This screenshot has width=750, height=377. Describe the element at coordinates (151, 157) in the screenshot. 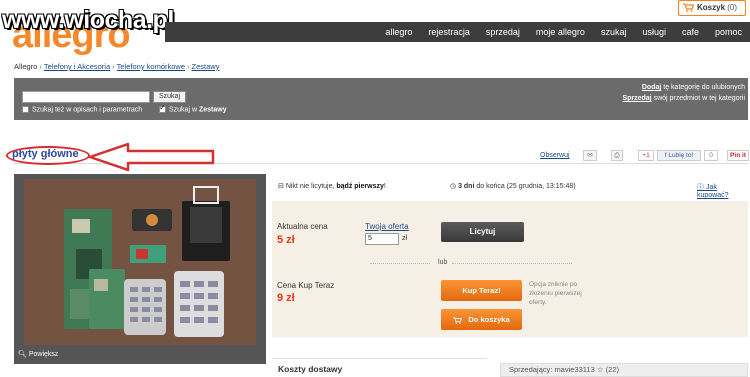

I see `annotation-arrow-icon` at that location.